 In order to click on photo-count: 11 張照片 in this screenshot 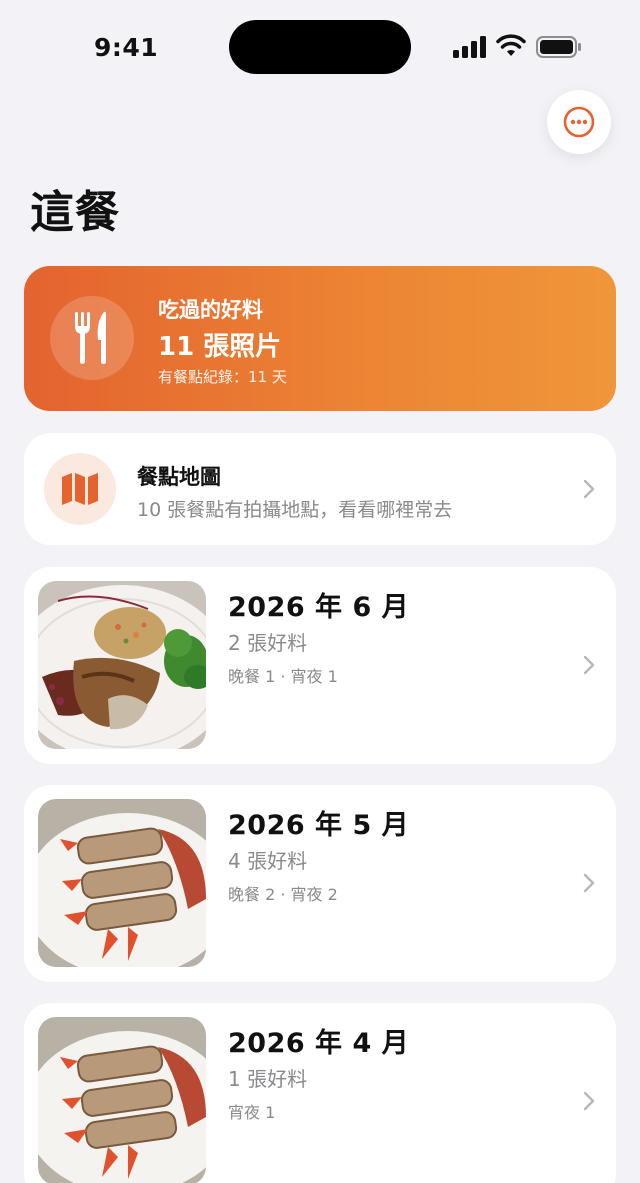, I will do `click(220, 347)`.